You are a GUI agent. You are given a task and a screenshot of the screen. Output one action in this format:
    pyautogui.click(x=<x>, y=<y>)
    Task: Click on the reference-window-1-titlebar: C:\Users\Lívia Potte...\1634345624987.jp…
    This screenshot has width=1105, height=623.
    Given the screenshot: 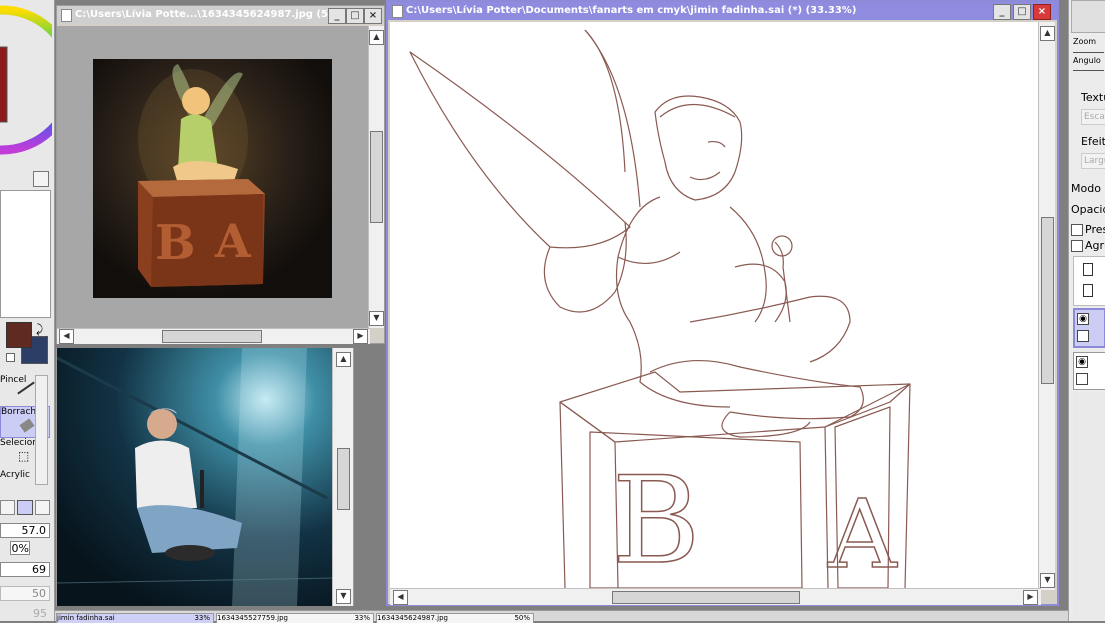 What is the action you would take?
    pyautogui.click(x=220, y=15)
    